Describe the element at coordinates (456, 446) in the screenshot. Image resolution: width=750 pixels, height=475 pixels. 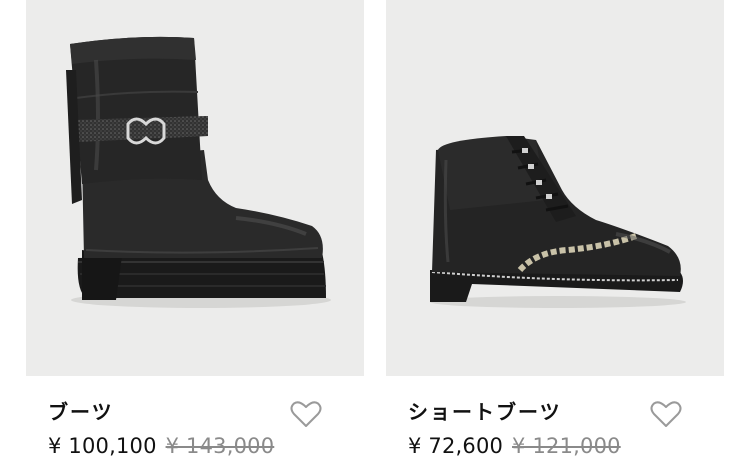
I see `sale-price: ¥ 72,600` at that location.